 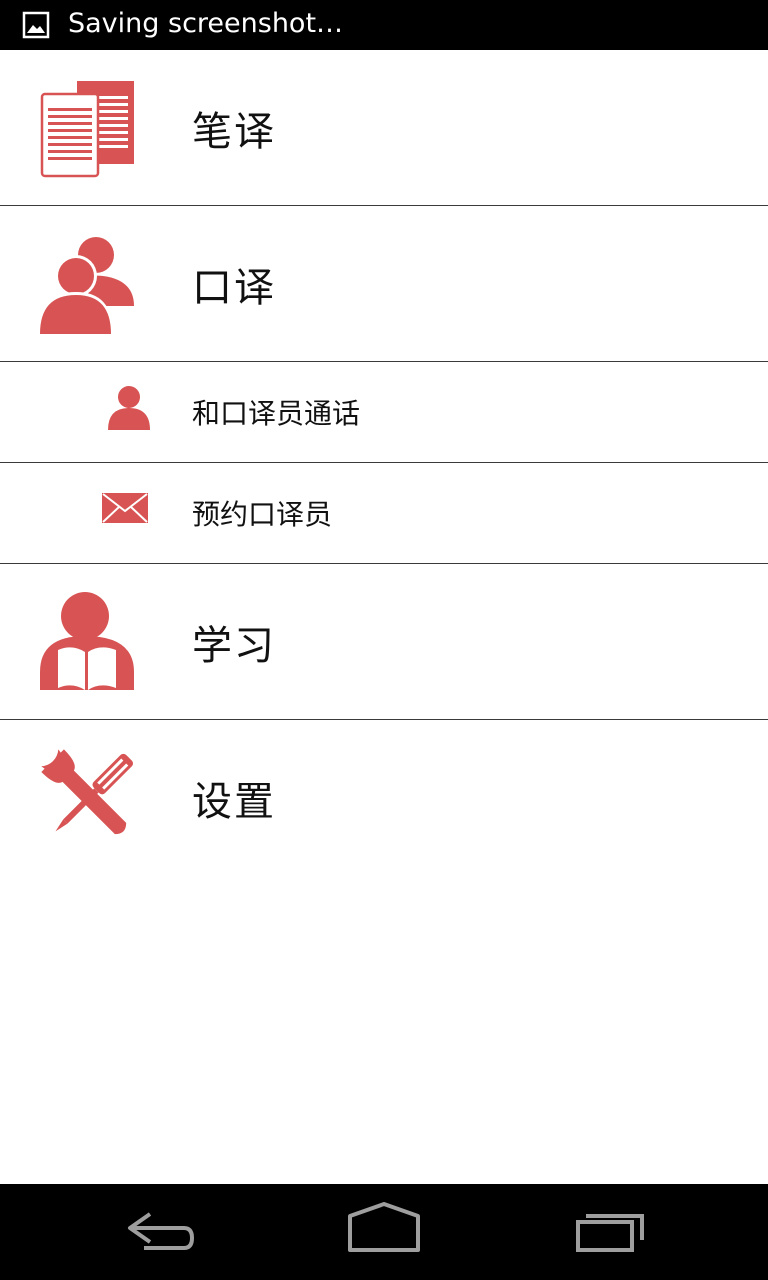 I want to click on person-icon, so click(x=129, y=408).